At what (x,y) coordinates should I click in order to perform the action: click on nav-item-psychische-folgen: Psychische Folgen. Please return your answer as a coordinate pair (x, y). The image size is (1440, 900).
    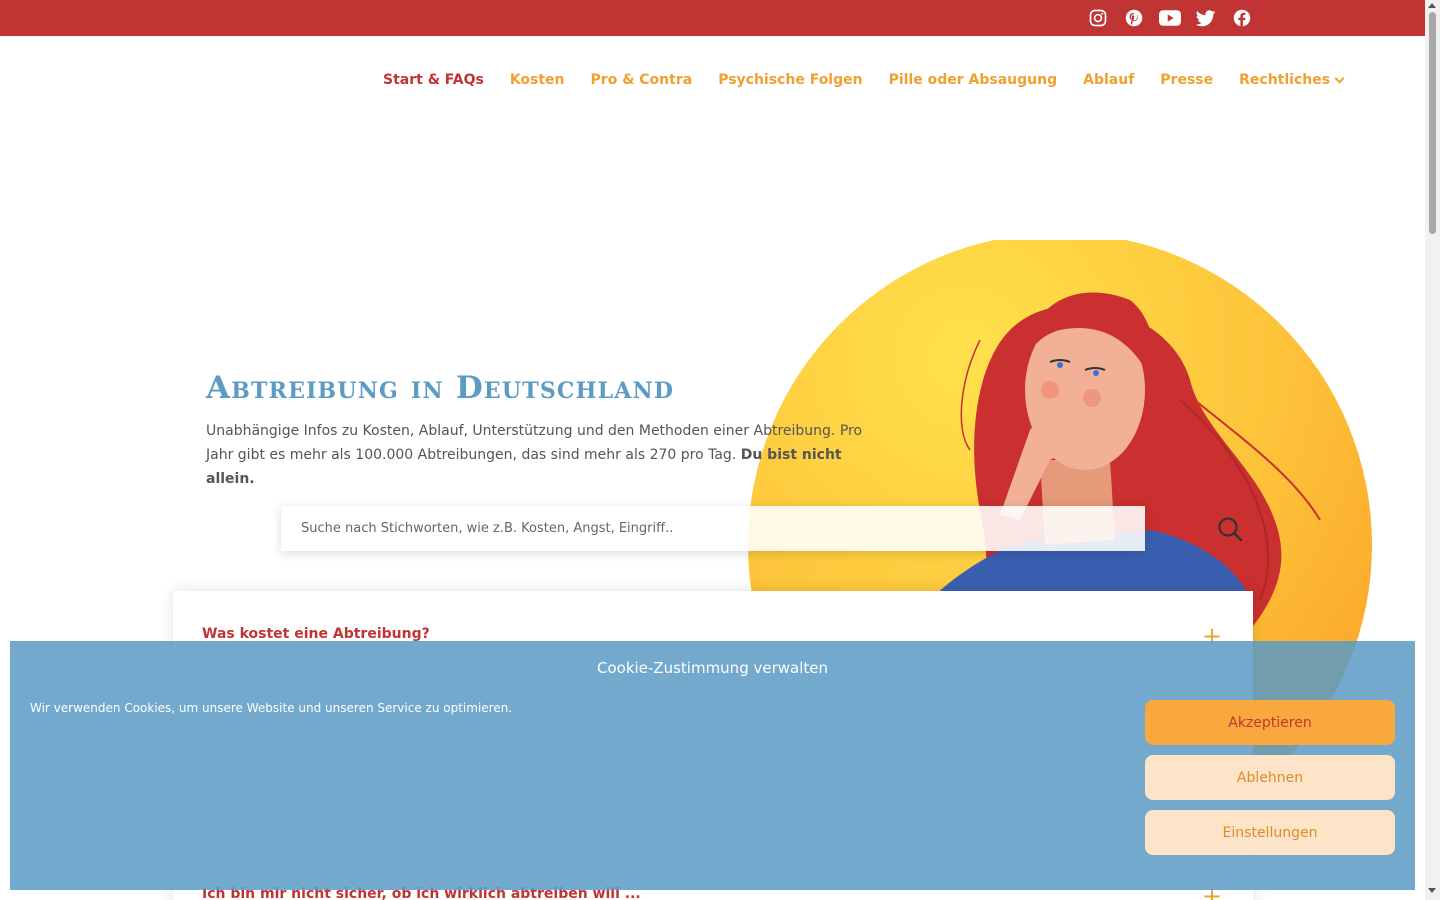
    Looking at the image, I should click on (790, 80).